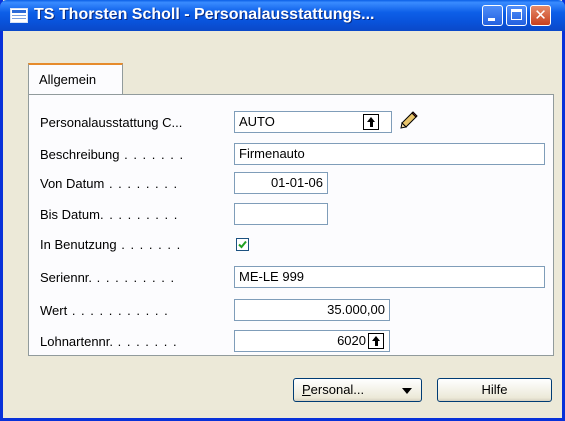  I want to click on beschreibung-field: Firmenauto, so click(389, 154).